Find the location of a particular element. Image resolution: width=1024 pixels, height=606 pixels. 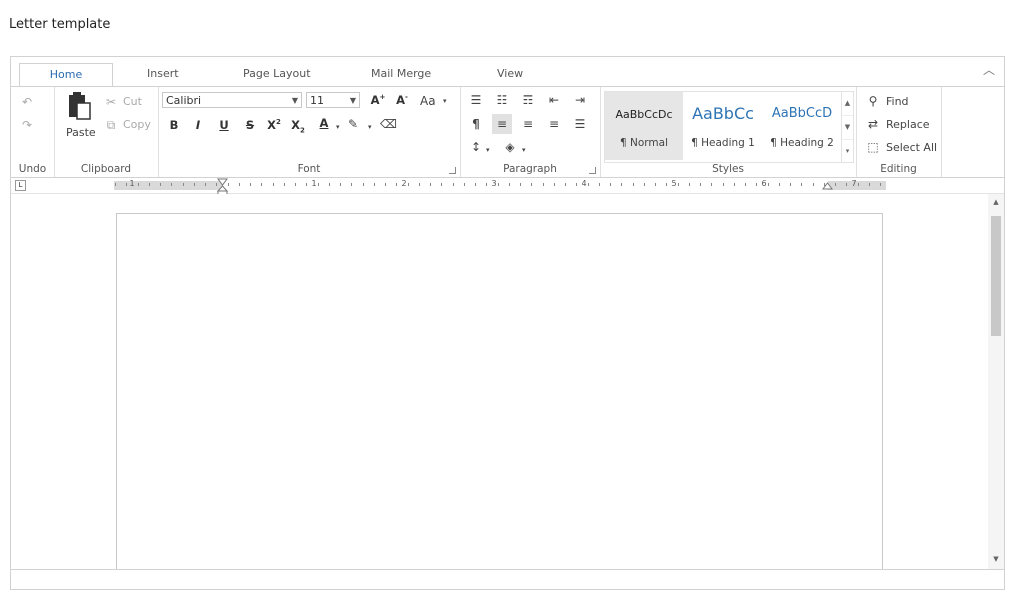

bullets-icon: ☰ is located at coordinates (476, 100).